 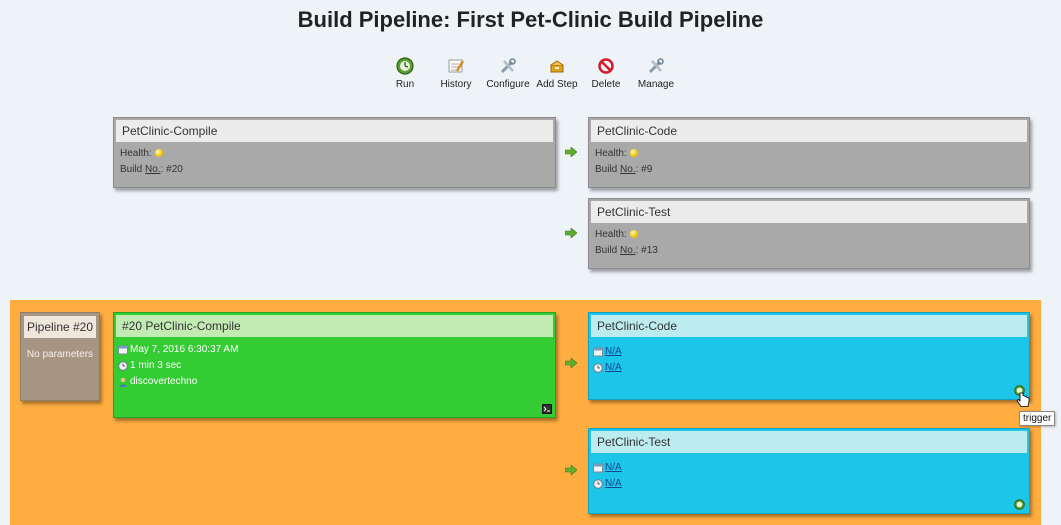 I want to click on build-user: discovertechno, so click(x=164, y=381).